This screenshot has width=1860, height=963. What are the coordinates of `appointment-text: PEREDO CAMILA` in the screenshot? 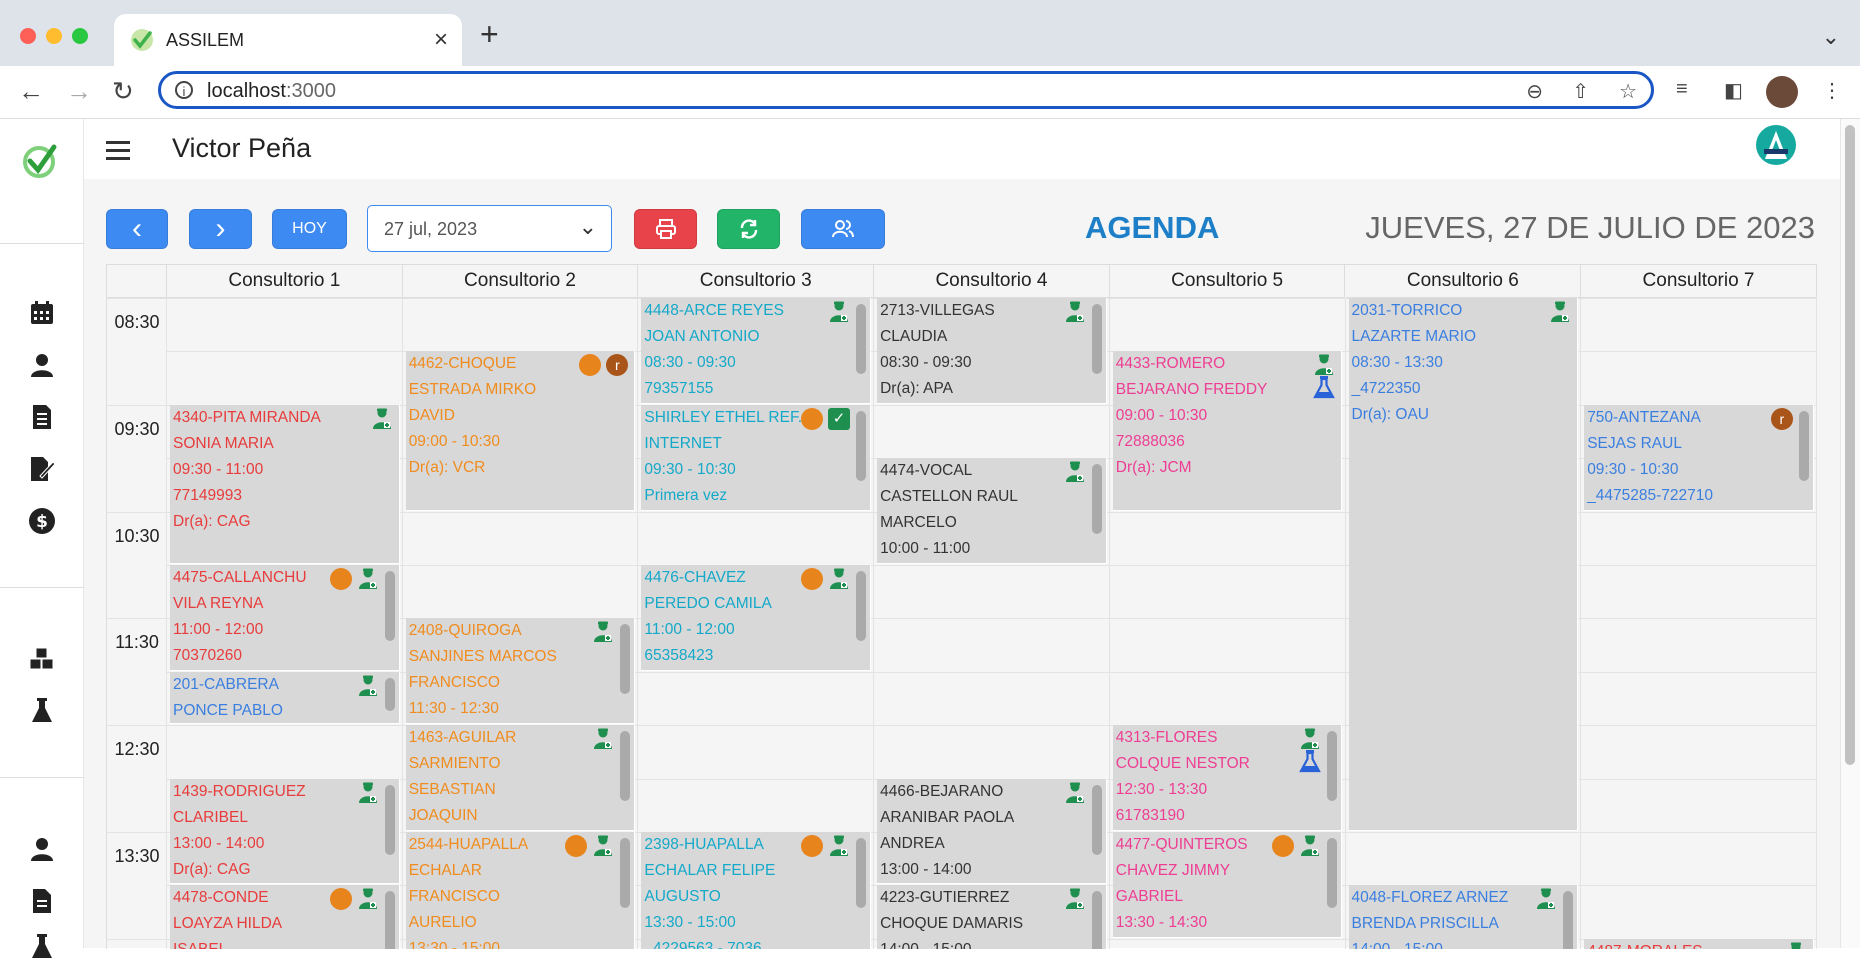 It's located at (708, 603).